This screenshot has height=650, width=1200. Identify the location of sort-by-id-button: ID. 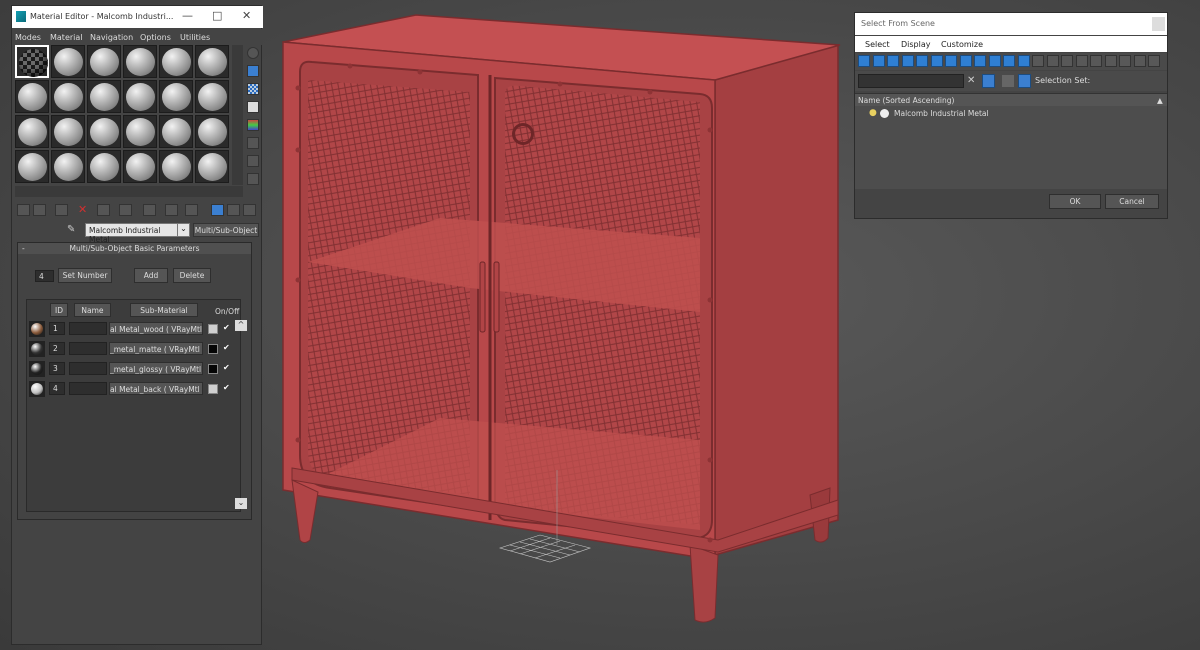
(59, 310).